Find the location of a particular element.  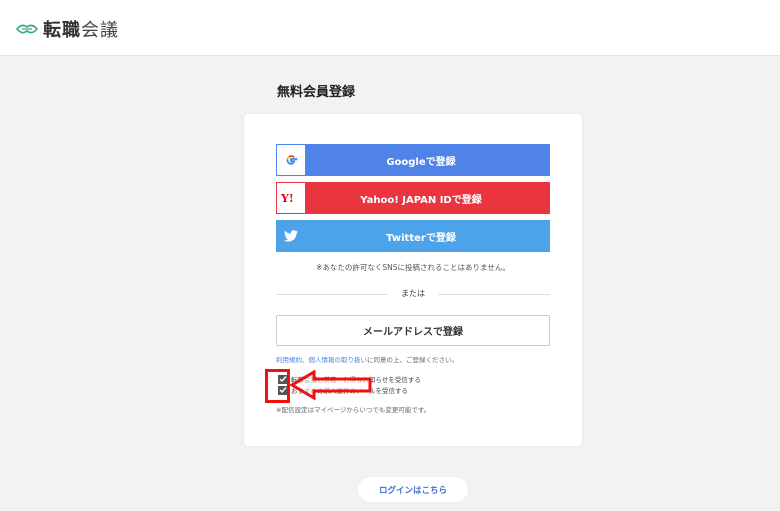

logo: 転職会議 is located at coordinates (67, 29).